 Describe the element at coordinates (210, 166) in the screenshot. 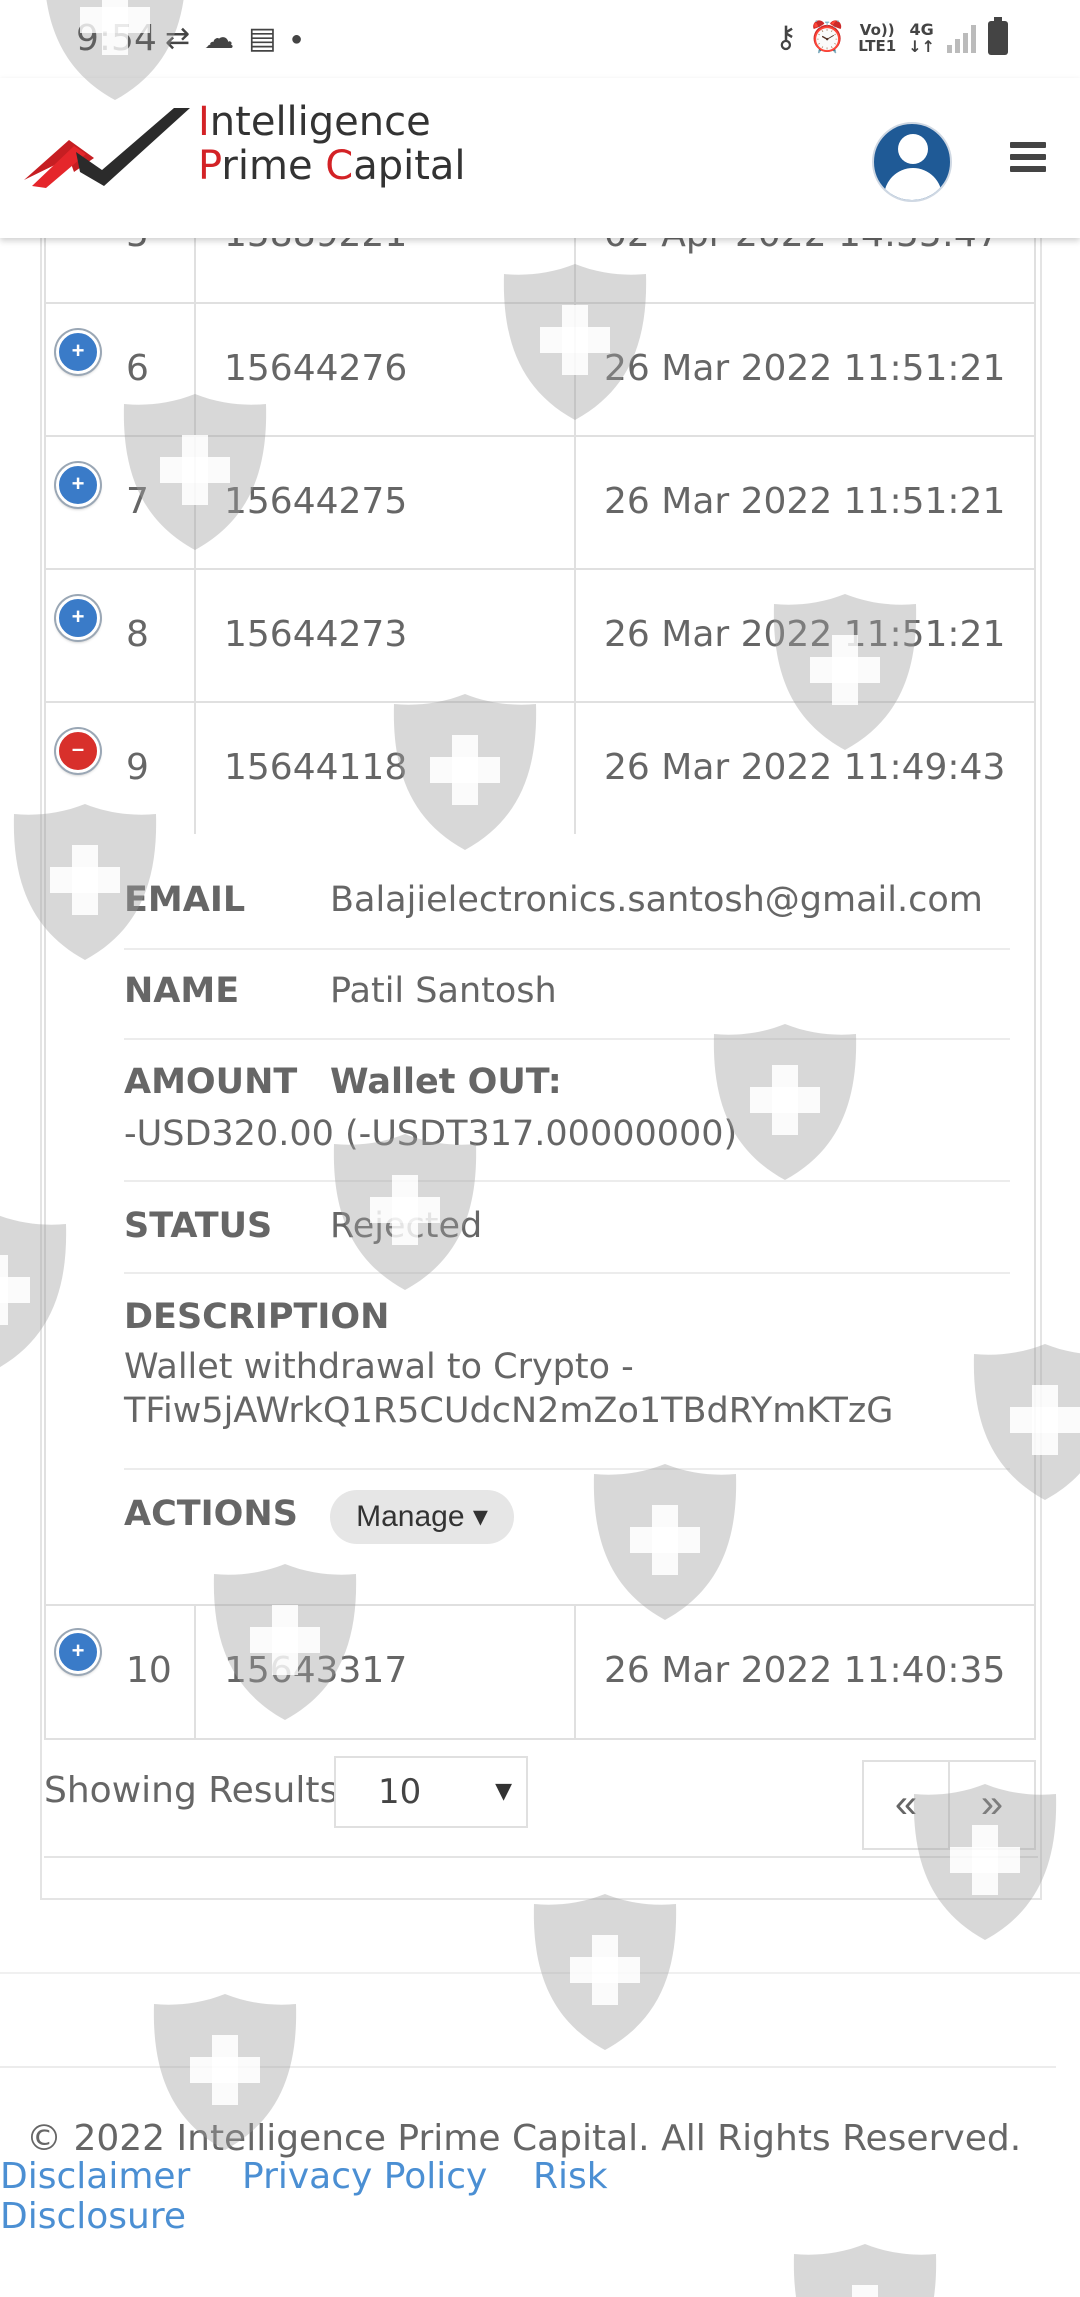

I see `brand-initial-p: P` at that location.